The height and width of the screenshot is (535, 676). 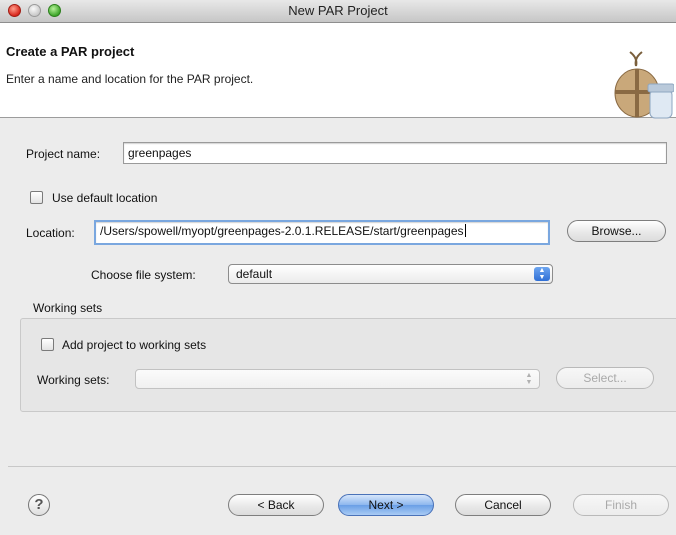 I want to click on project-name-field: greenpages, so click(x=395, y=153).